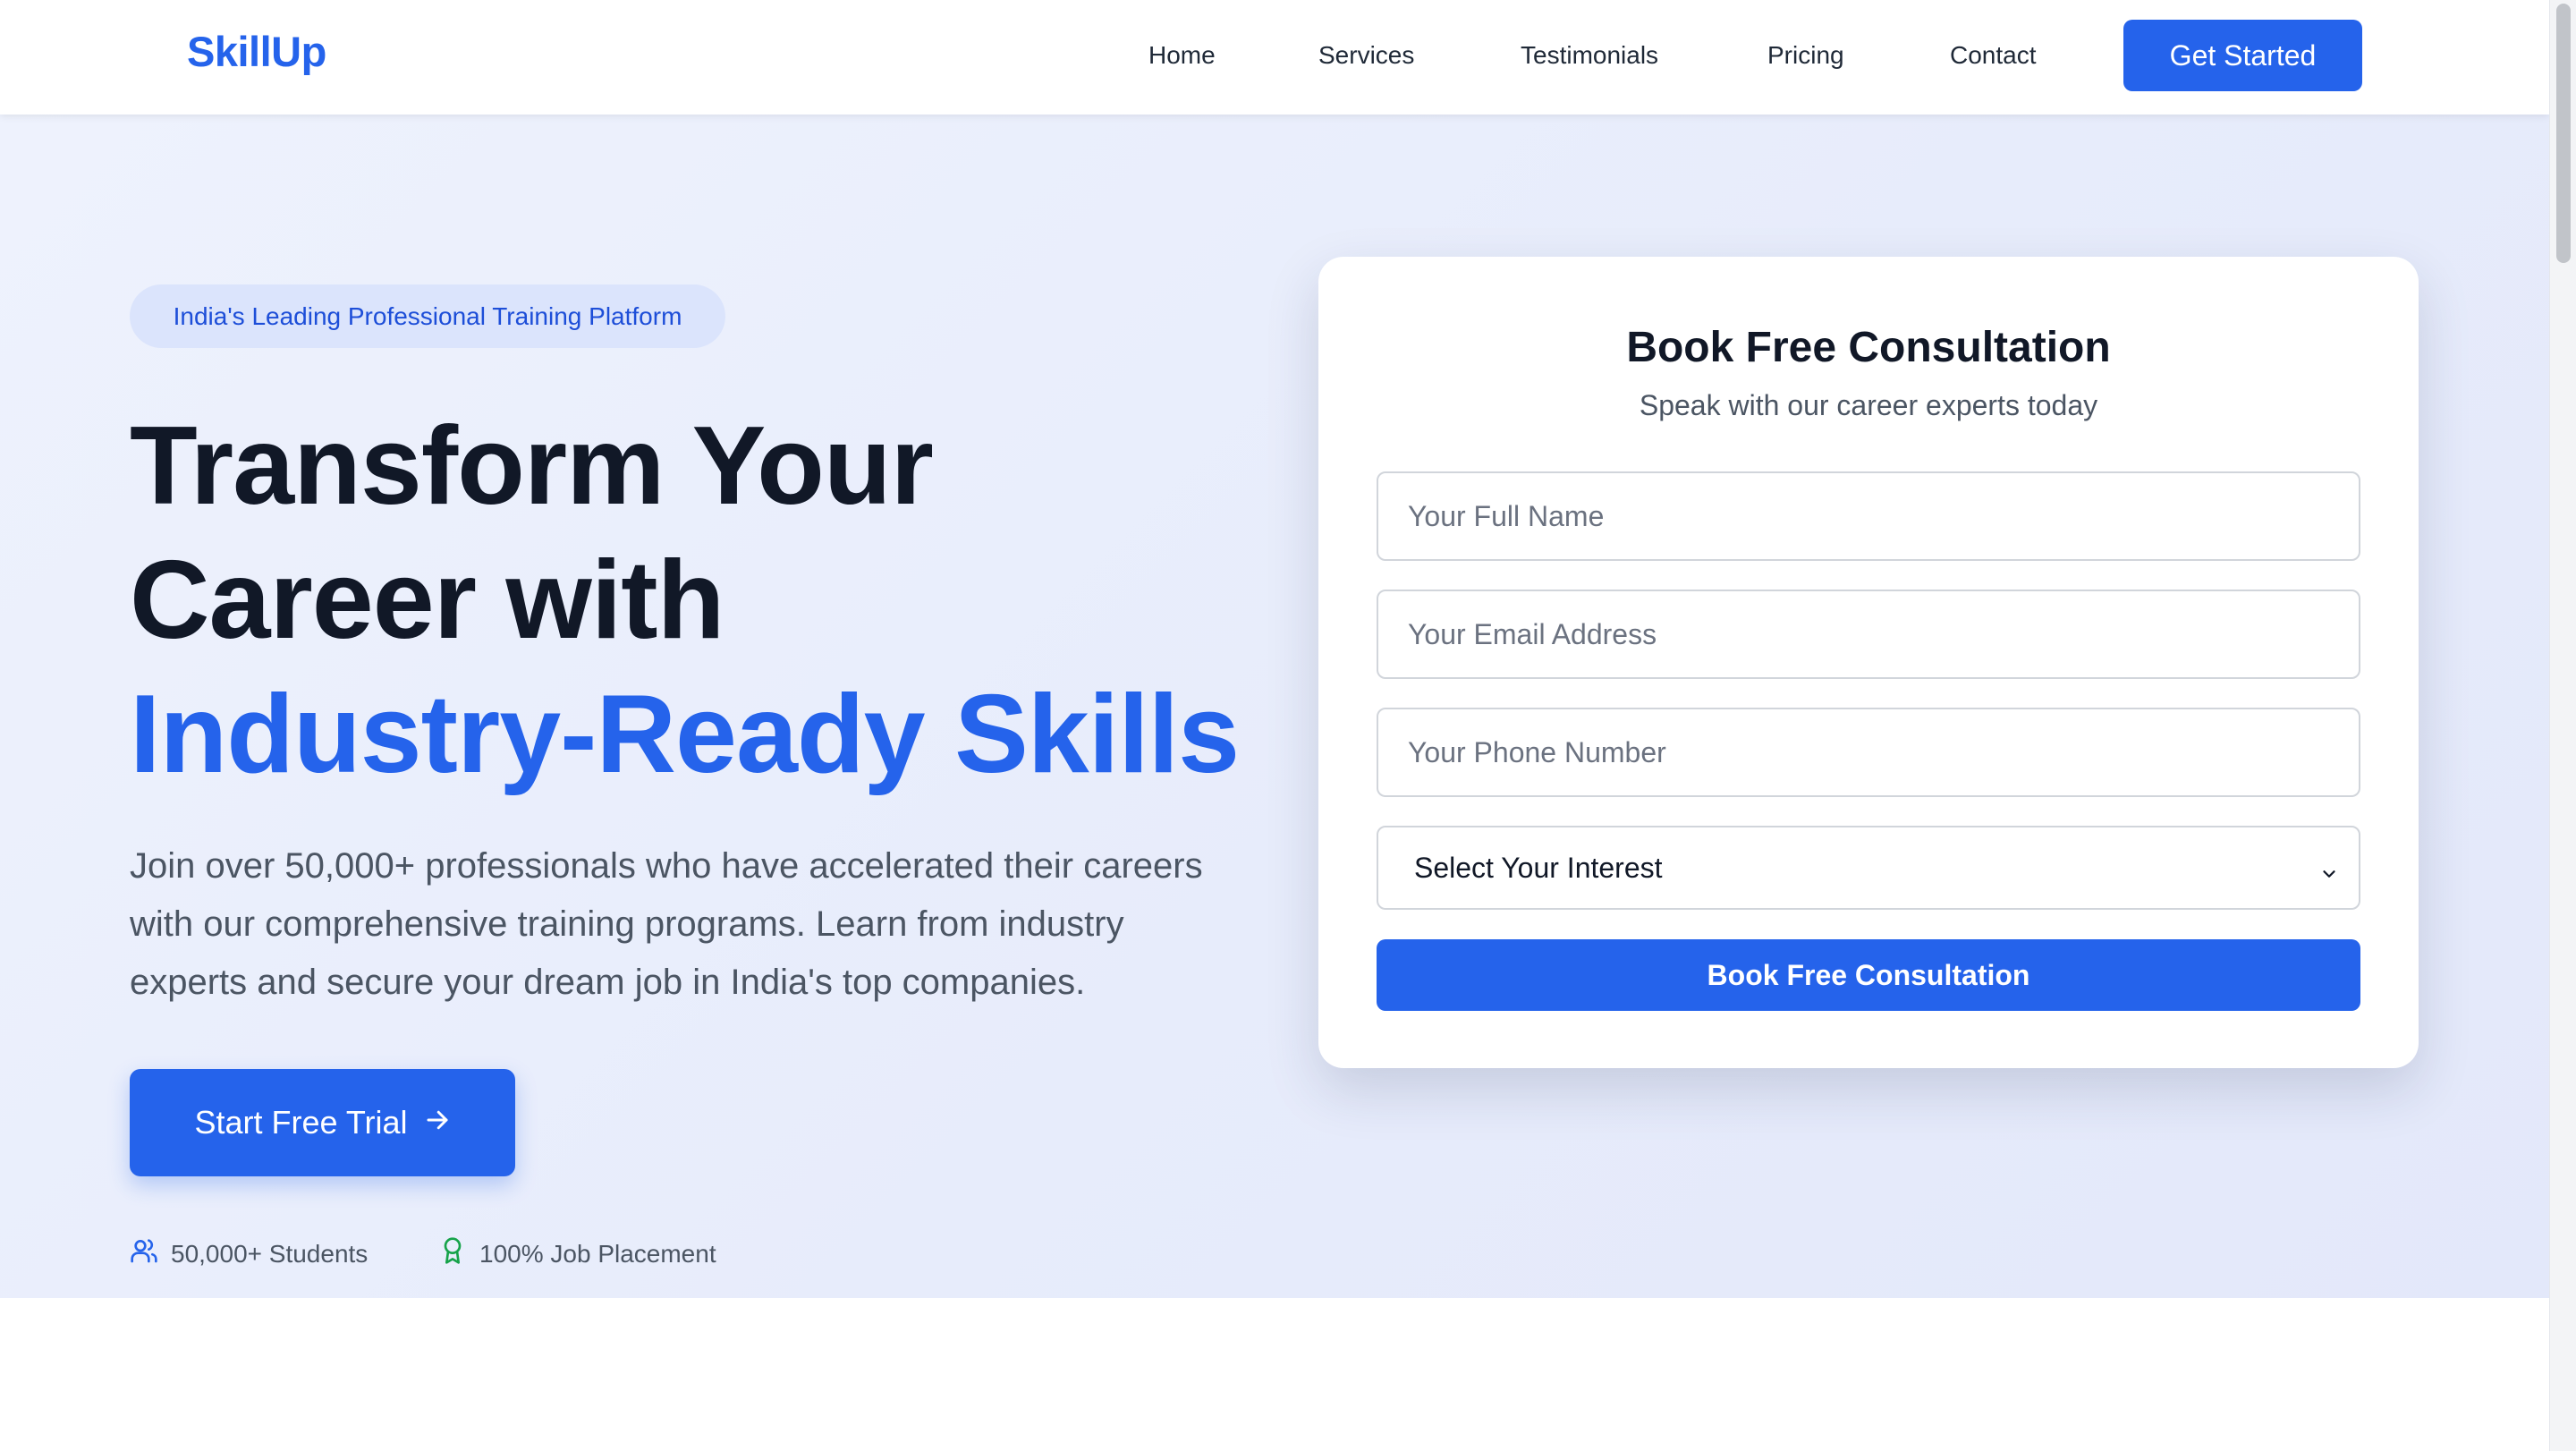 The width and height of the screenshot is (2576, 1451). What do you see at coordinates (427, 600) in the screenshot?
I see `headline-line-2: Career with` at bounding box center [427, 600].